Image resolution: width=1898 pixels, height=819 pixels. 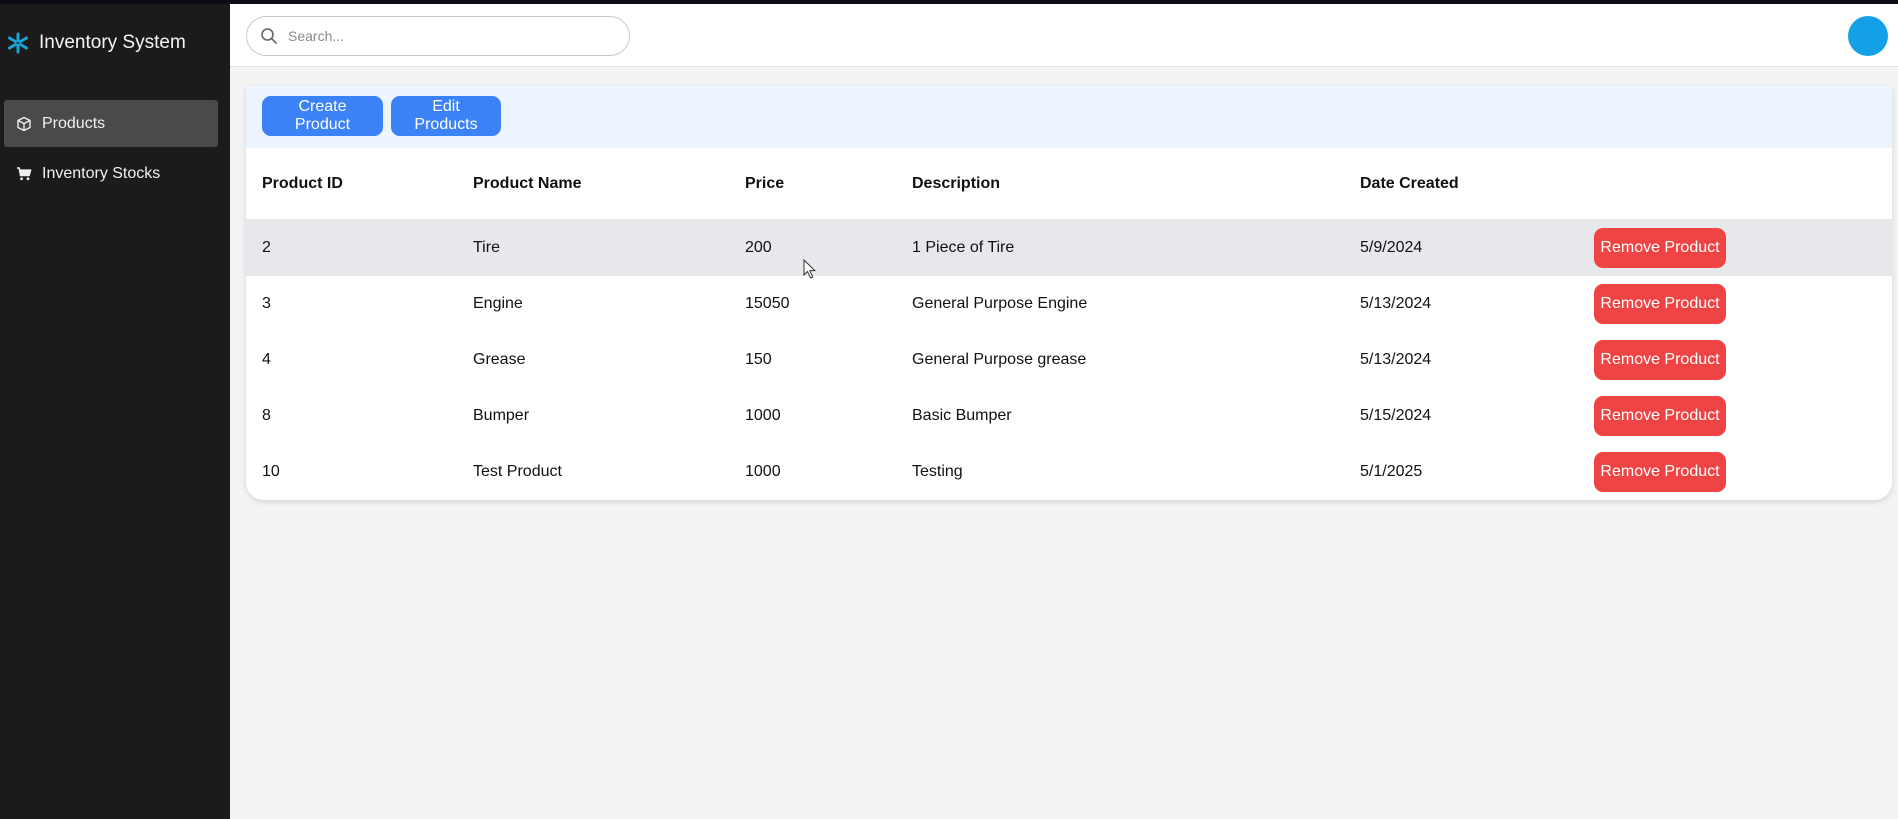 I want to click on cell-product-name: Engine, so click(x=498, y=303).